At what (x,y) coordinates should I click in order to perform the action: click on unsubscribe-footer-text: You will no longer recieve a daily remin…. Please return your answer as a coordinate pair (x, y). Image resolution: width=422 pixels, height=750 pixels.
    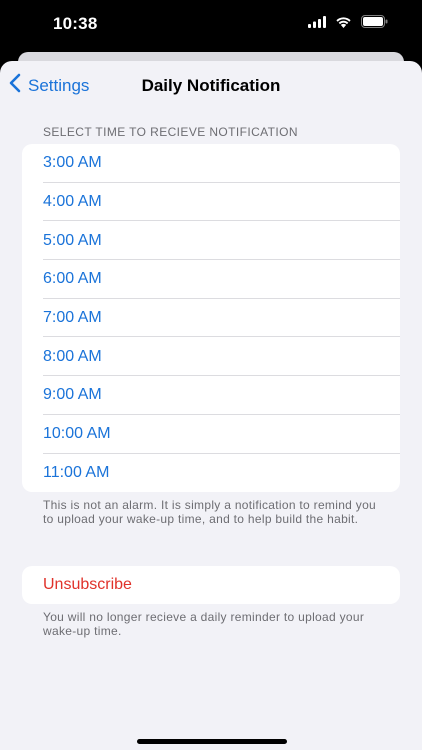
    Looking at the image, I should click on (204, 624).